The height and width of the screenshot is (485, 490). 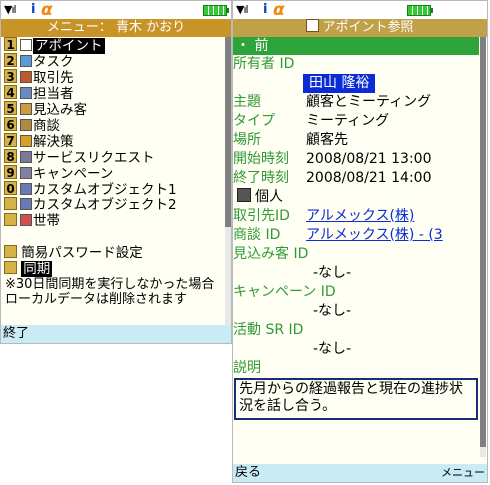 What do you see at coordinates (26, 220) in the screenshot?
I see `household-icon` at bounding box center [26, 220].